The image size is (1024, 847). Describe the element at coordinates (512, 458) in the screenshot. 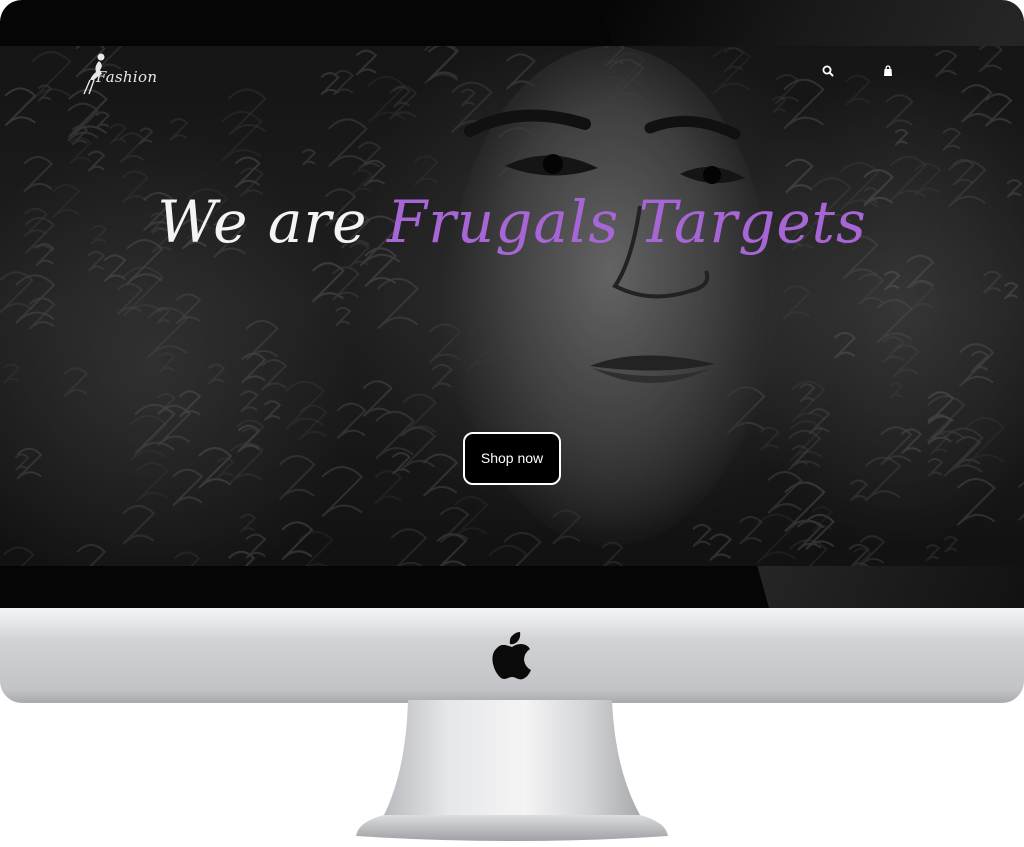

I see `shop-now-button: Shop now` at that location.